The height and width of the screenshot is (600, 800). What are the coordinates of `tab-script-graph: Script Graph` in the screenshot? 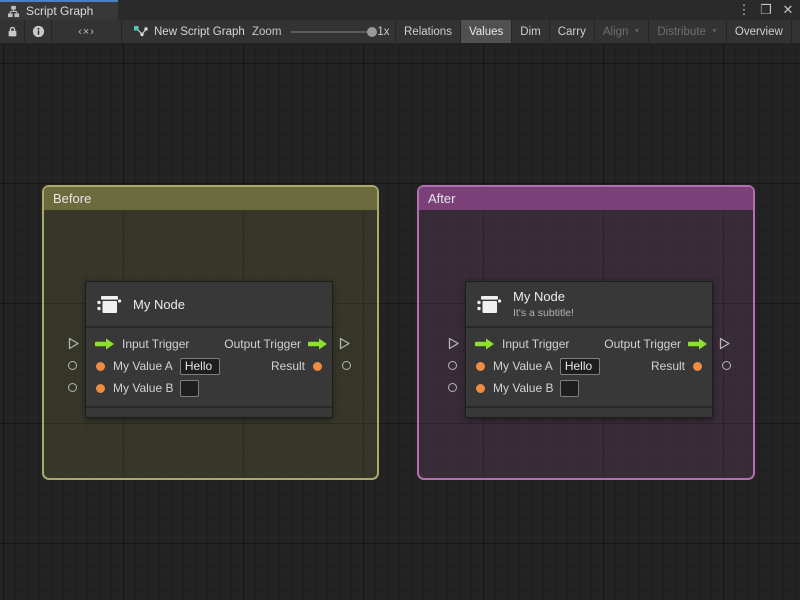 It's located at (59, 10).